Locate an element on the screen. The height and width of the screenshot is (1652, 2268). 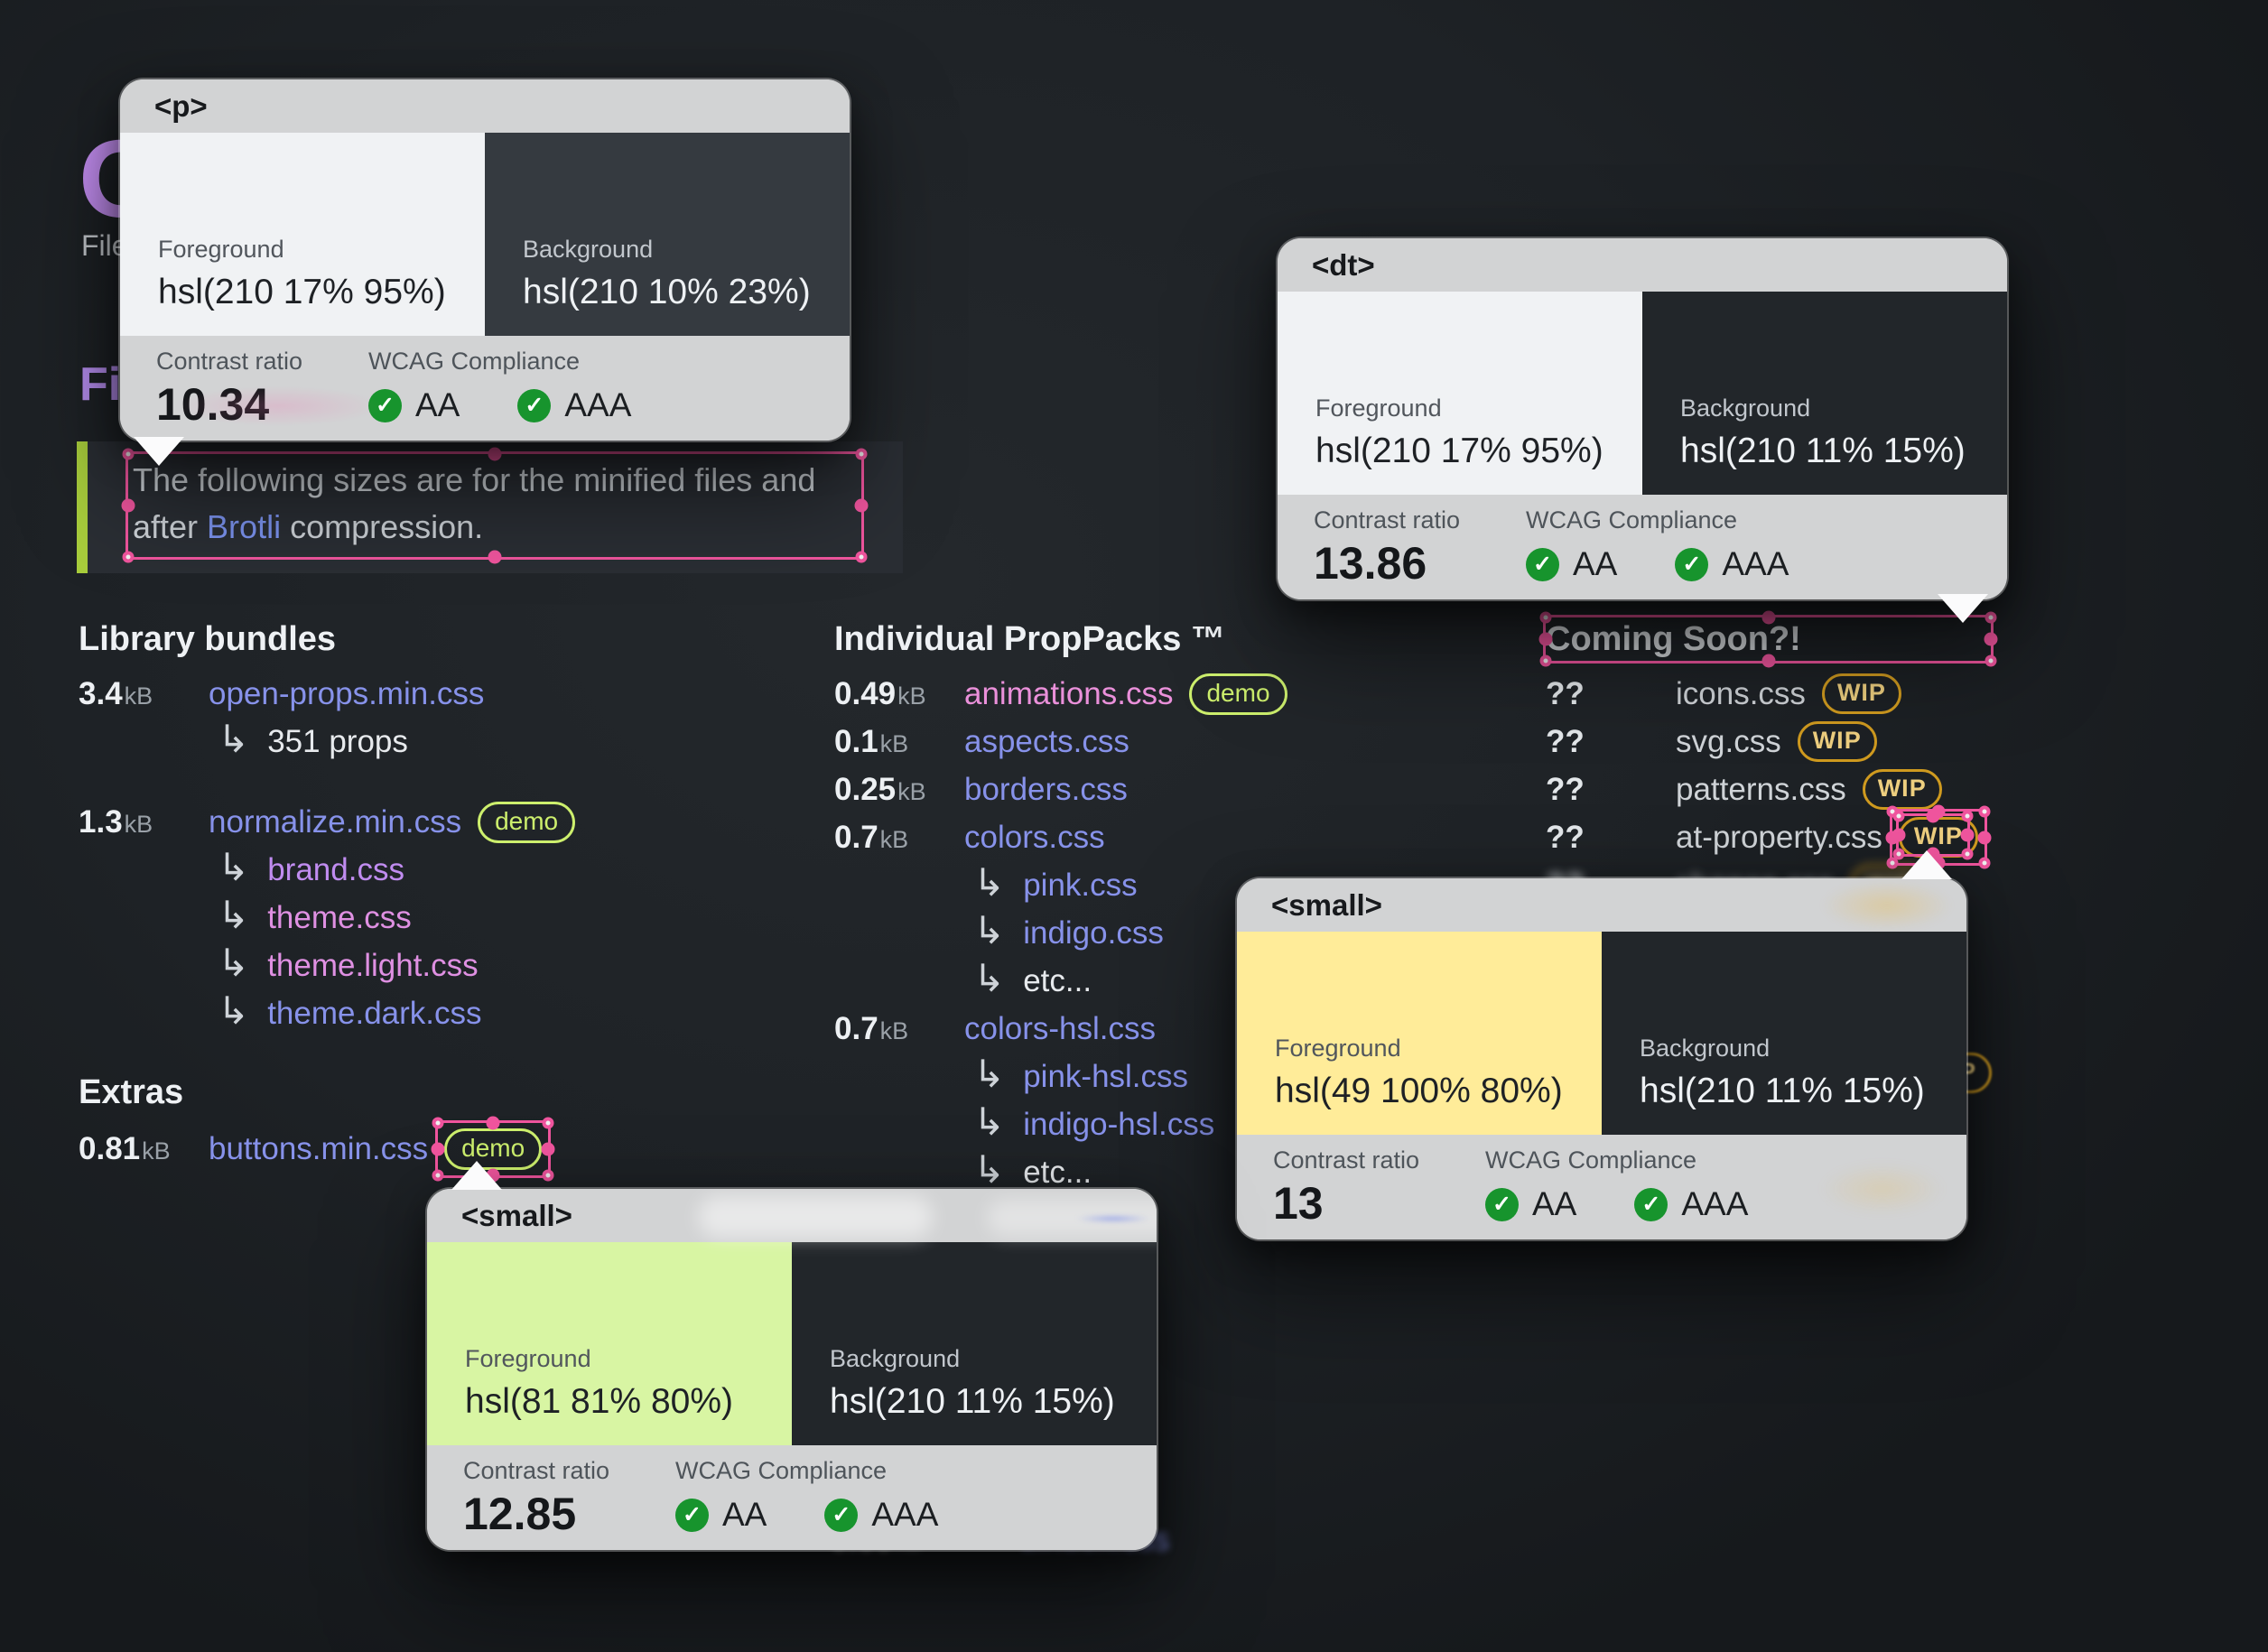
list-item: ↳ theme.light.css is located at coordinates (395, 965).